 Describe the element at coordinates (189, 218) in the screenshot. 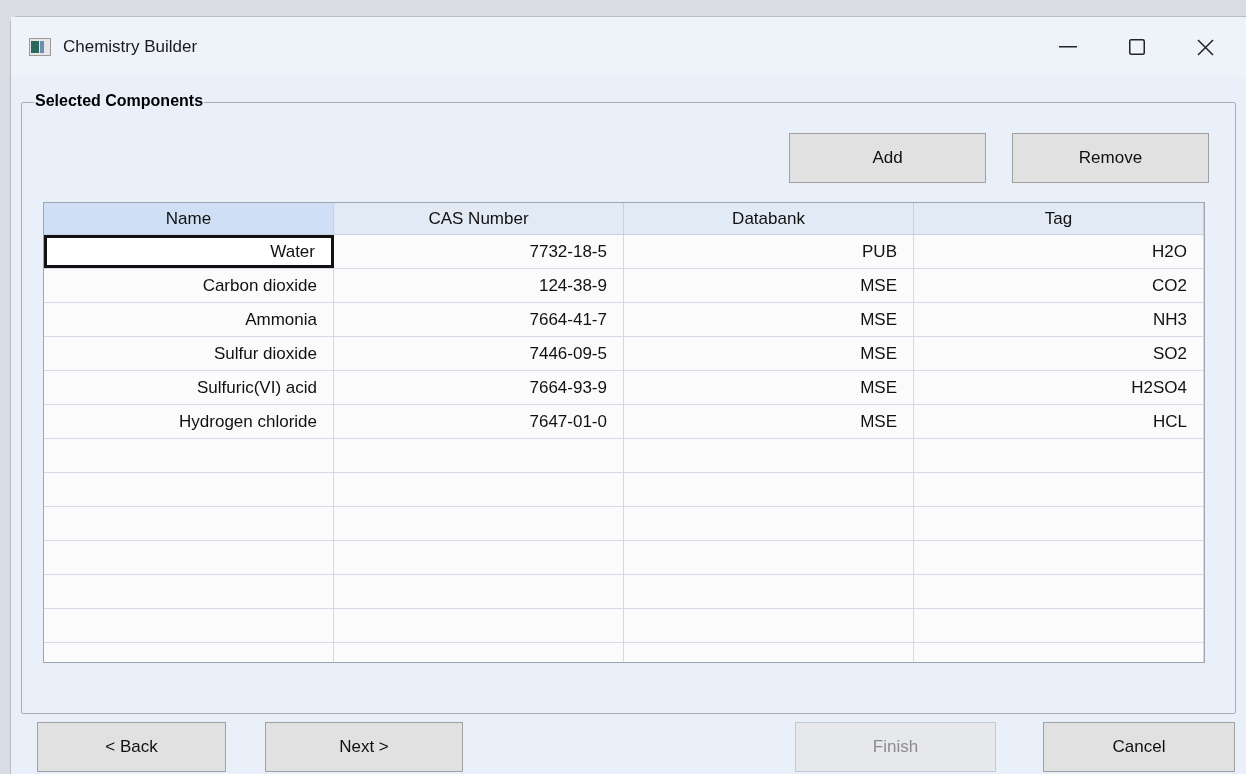

I see `column-header: Name` at that location.